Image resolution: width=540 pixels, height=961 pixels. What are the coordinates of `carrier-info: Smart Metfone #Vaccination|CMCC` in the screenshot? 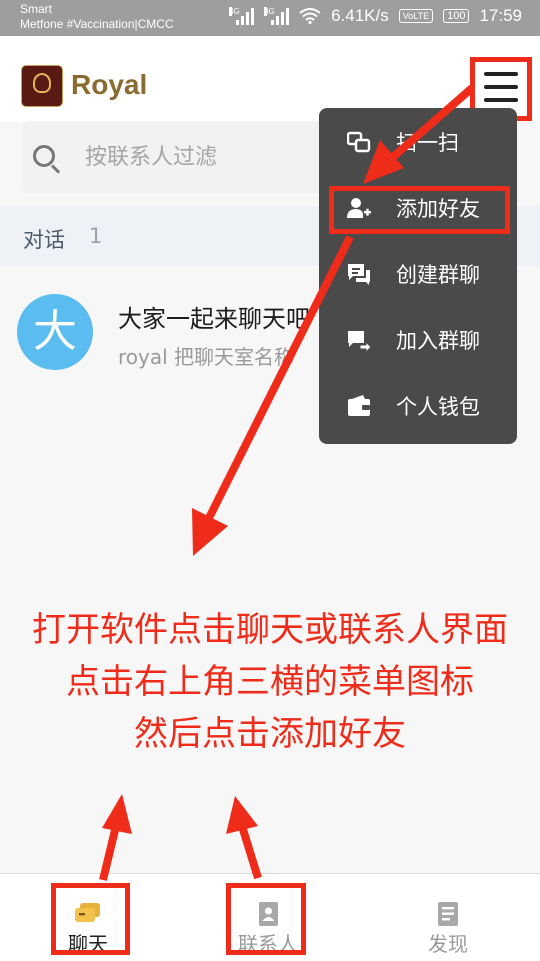 It's located at (97, 17).